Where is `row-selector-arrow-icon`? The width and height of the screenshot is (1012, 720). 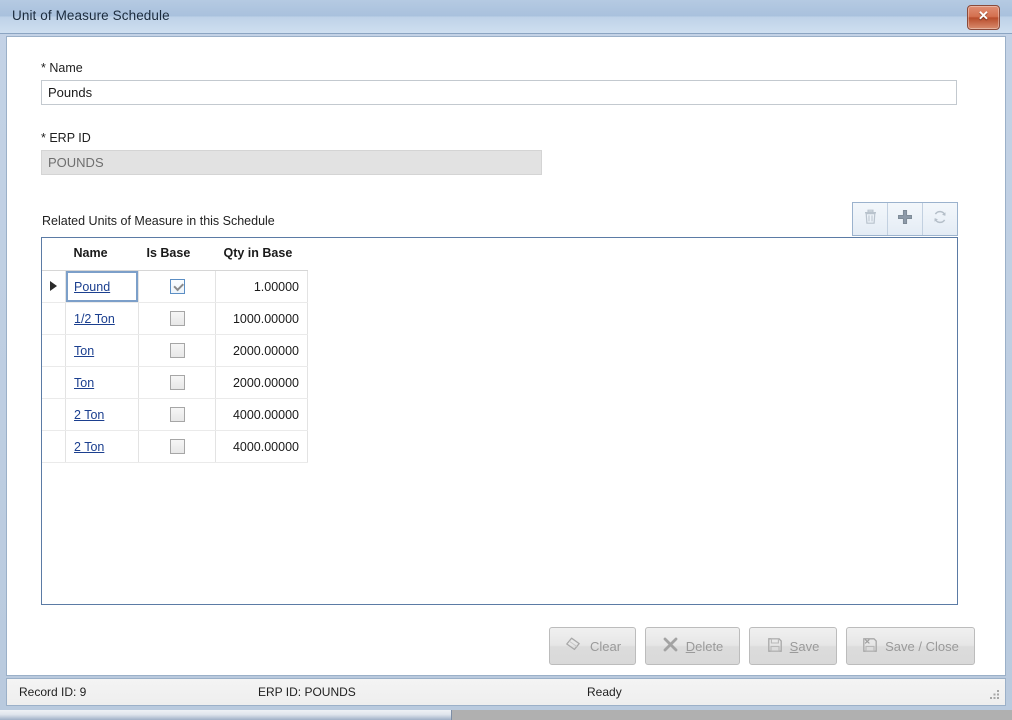
row-selector-arrow-icon is located at coordinates (53, 285).